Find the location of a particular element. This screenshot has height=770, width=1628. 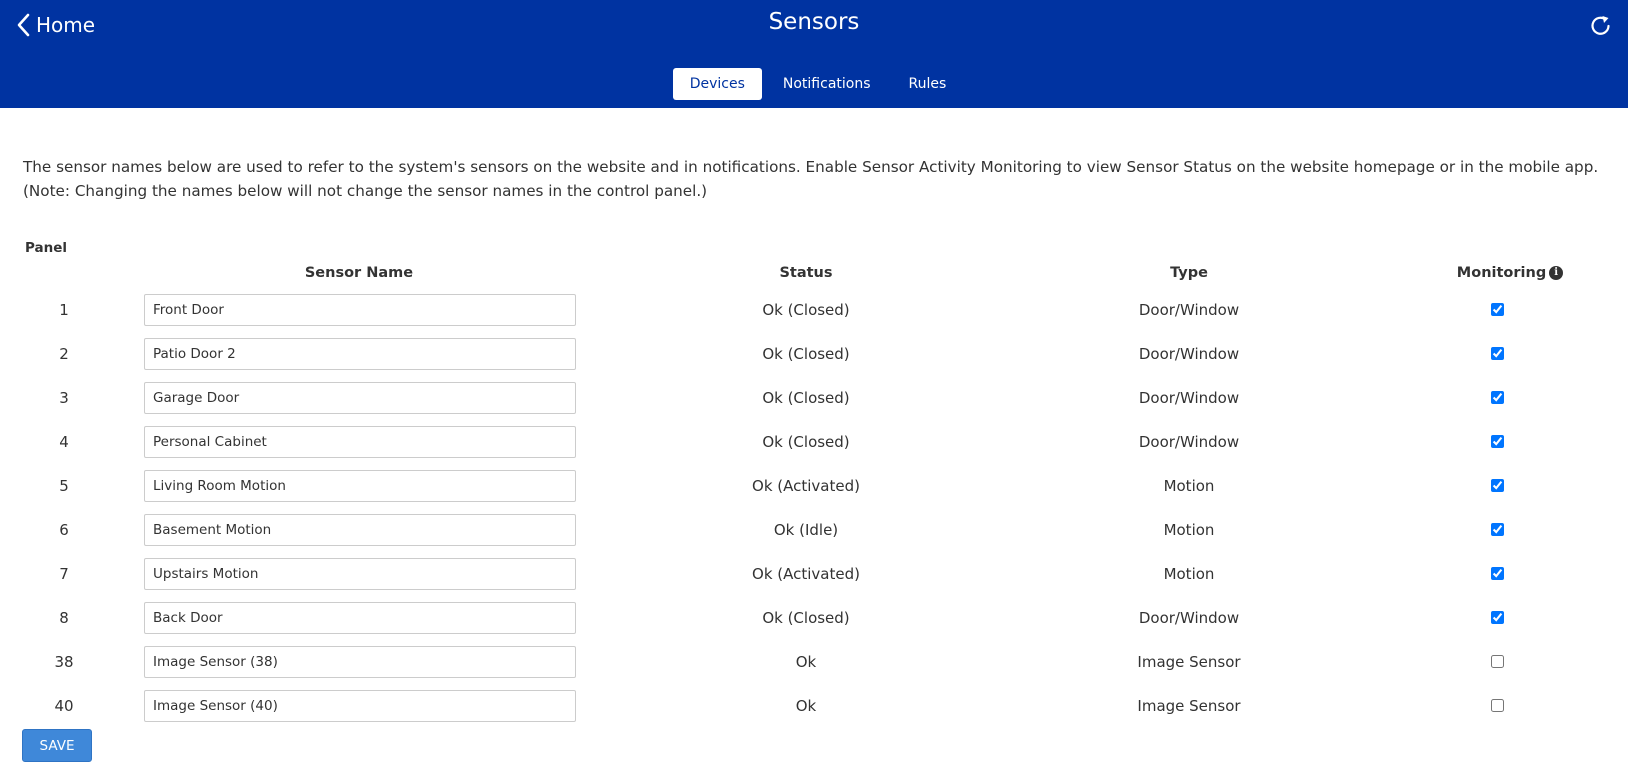

monitoring-column-header: Monitoring i is located at coordinates (1510, 273).